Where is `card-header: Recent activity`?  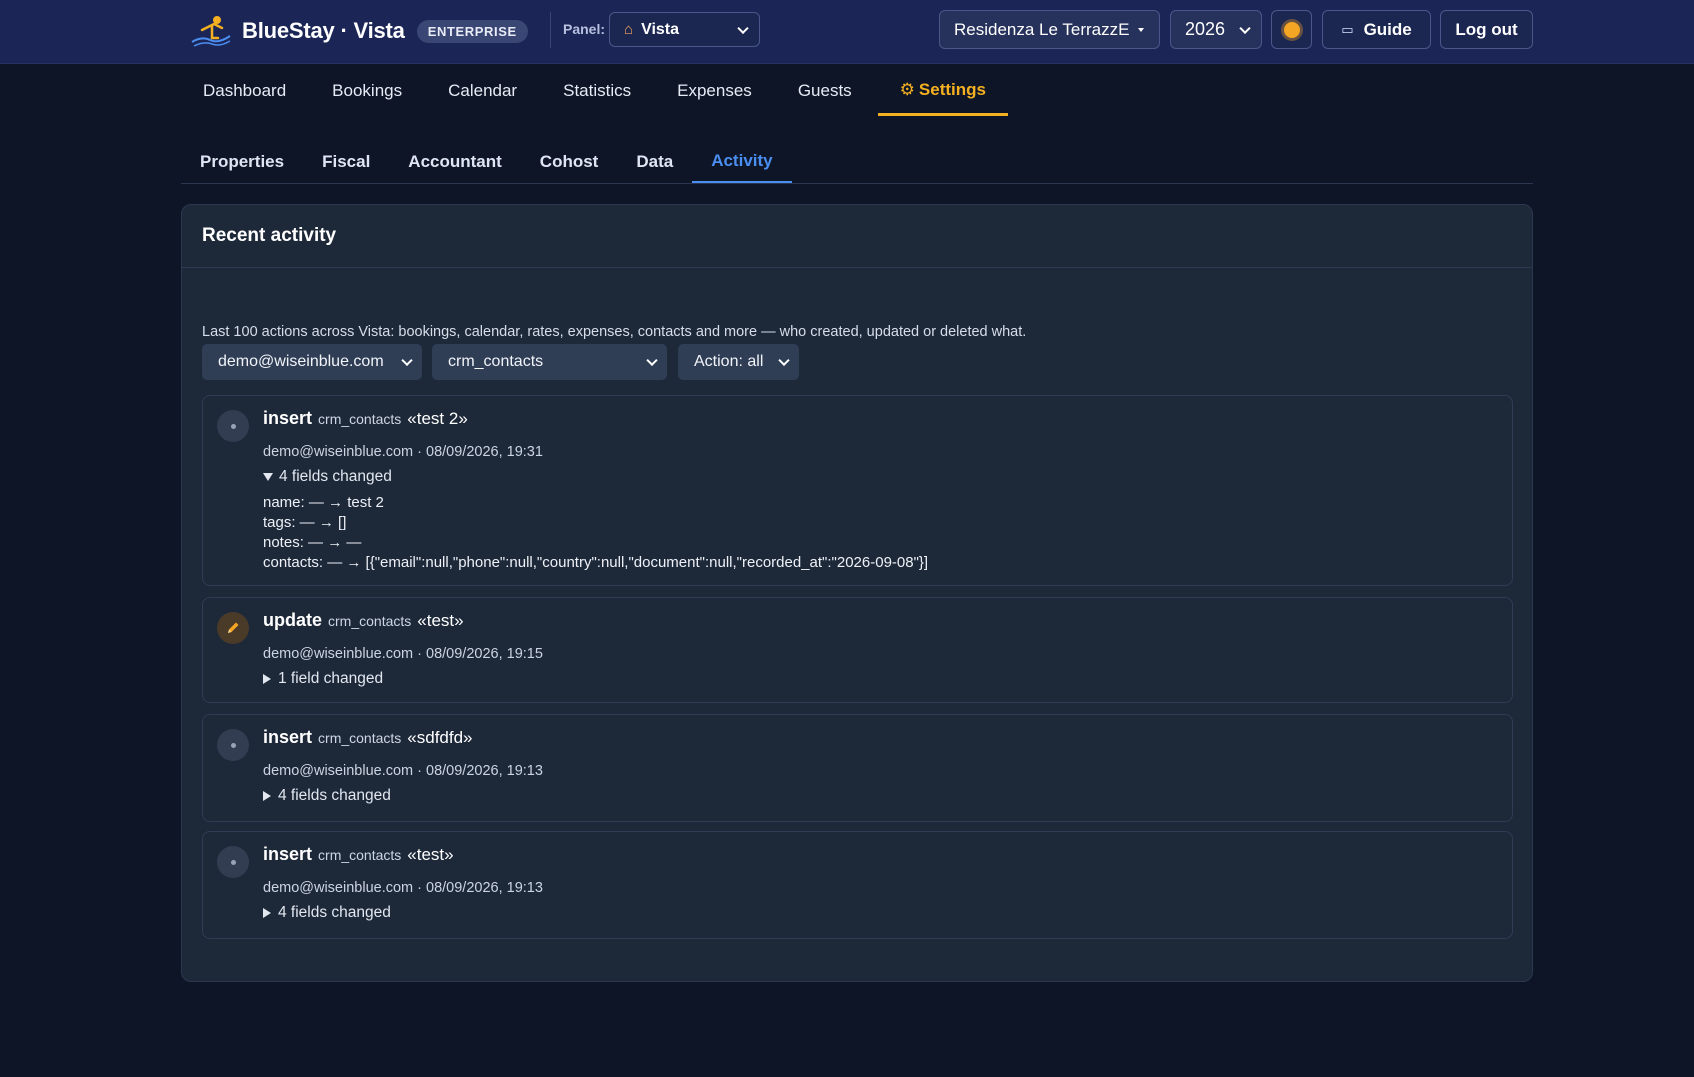
card-header: Recent activity is located at coordinates (857, 236).